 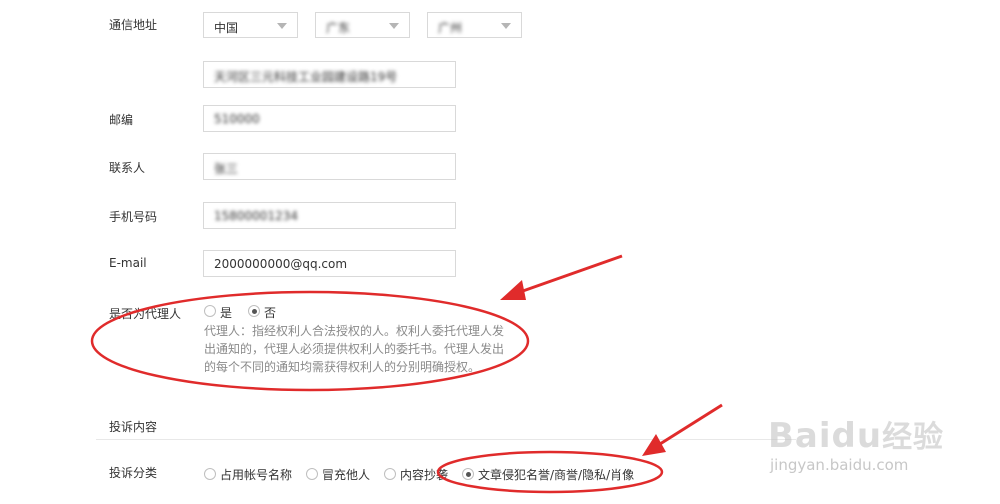 What do you see at coordinates (571, 274) in the screenshot?
I see `annotation-arrow-agent` at bounding box center [571, 274].